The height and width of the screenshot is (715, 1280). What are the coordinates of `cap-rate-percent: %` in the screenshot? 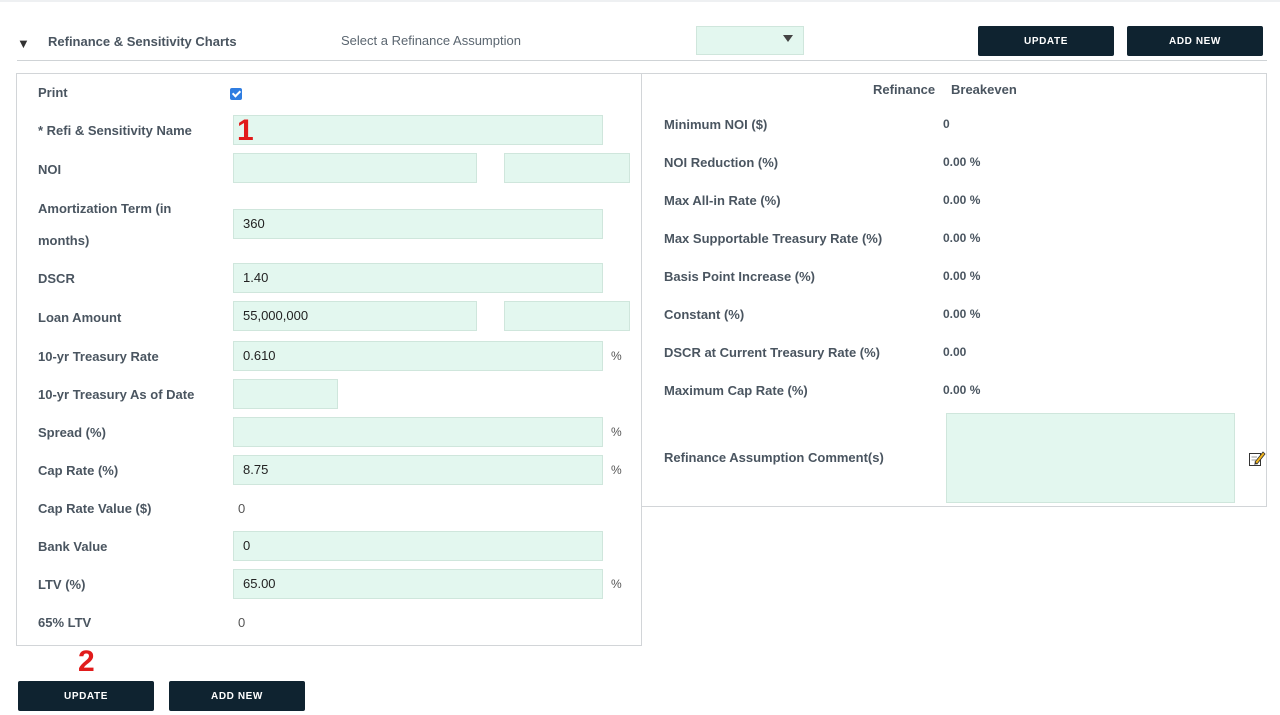 It's located at (616, 470).